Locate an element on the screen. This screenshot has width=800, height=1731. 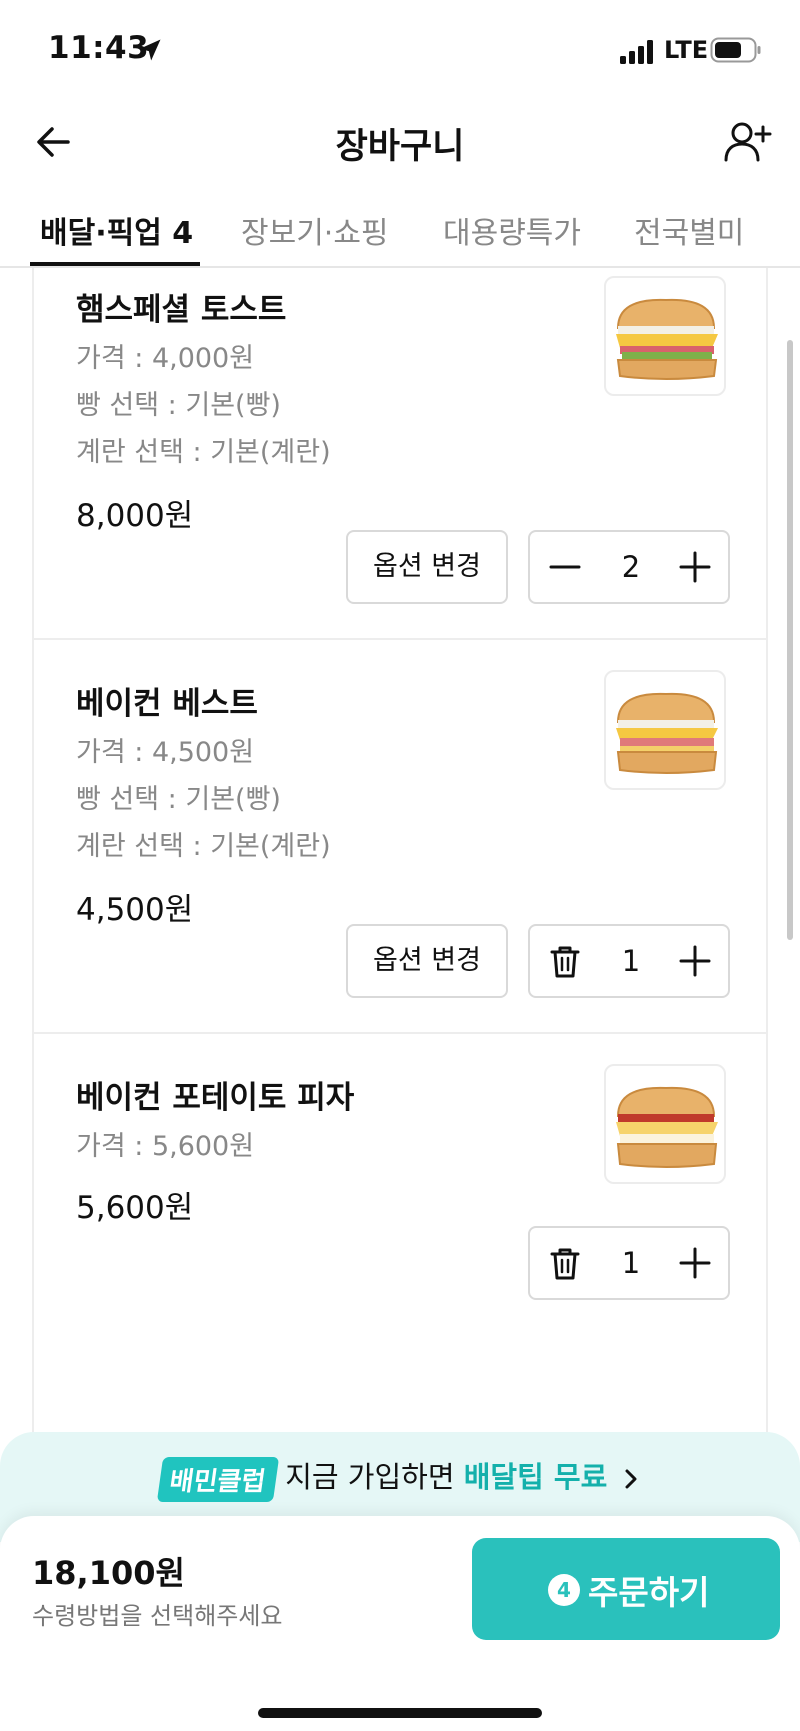
tab-grocery-shopping: 장보기·쇼핑 is located at coordinates (315, 230).